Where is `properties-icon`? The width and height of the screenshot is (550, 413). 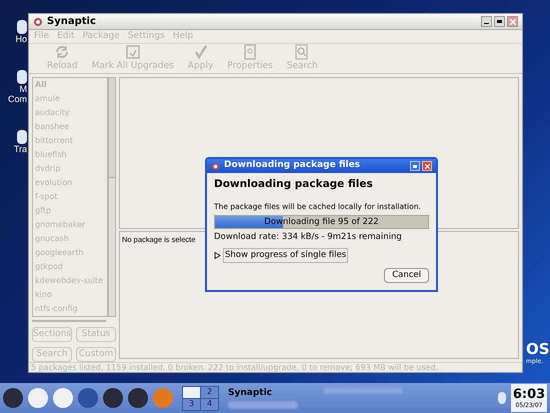 properties-icon is located at coordinates (250, 52).